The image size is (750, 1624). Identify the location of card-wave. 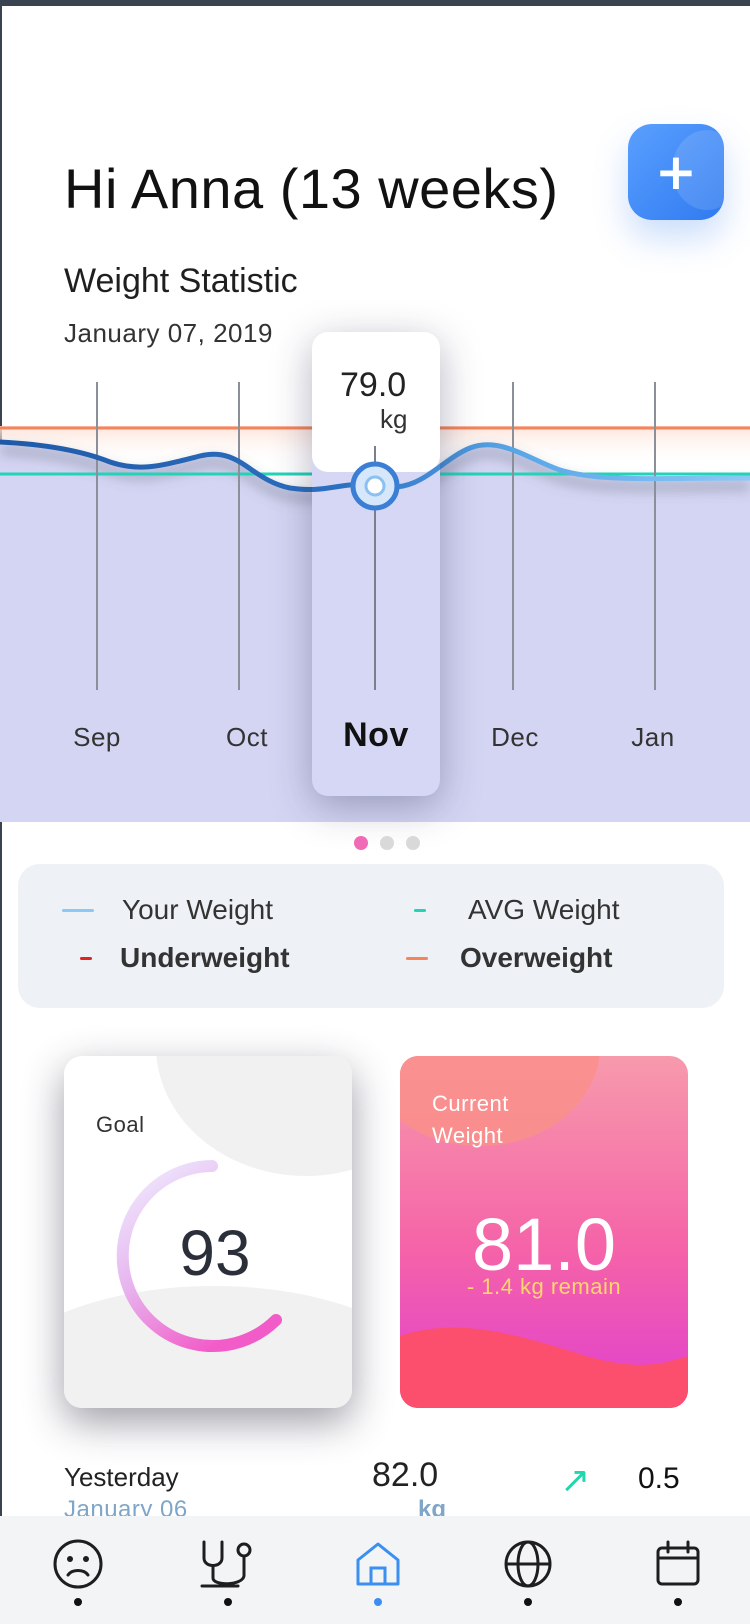
(544, 1367).